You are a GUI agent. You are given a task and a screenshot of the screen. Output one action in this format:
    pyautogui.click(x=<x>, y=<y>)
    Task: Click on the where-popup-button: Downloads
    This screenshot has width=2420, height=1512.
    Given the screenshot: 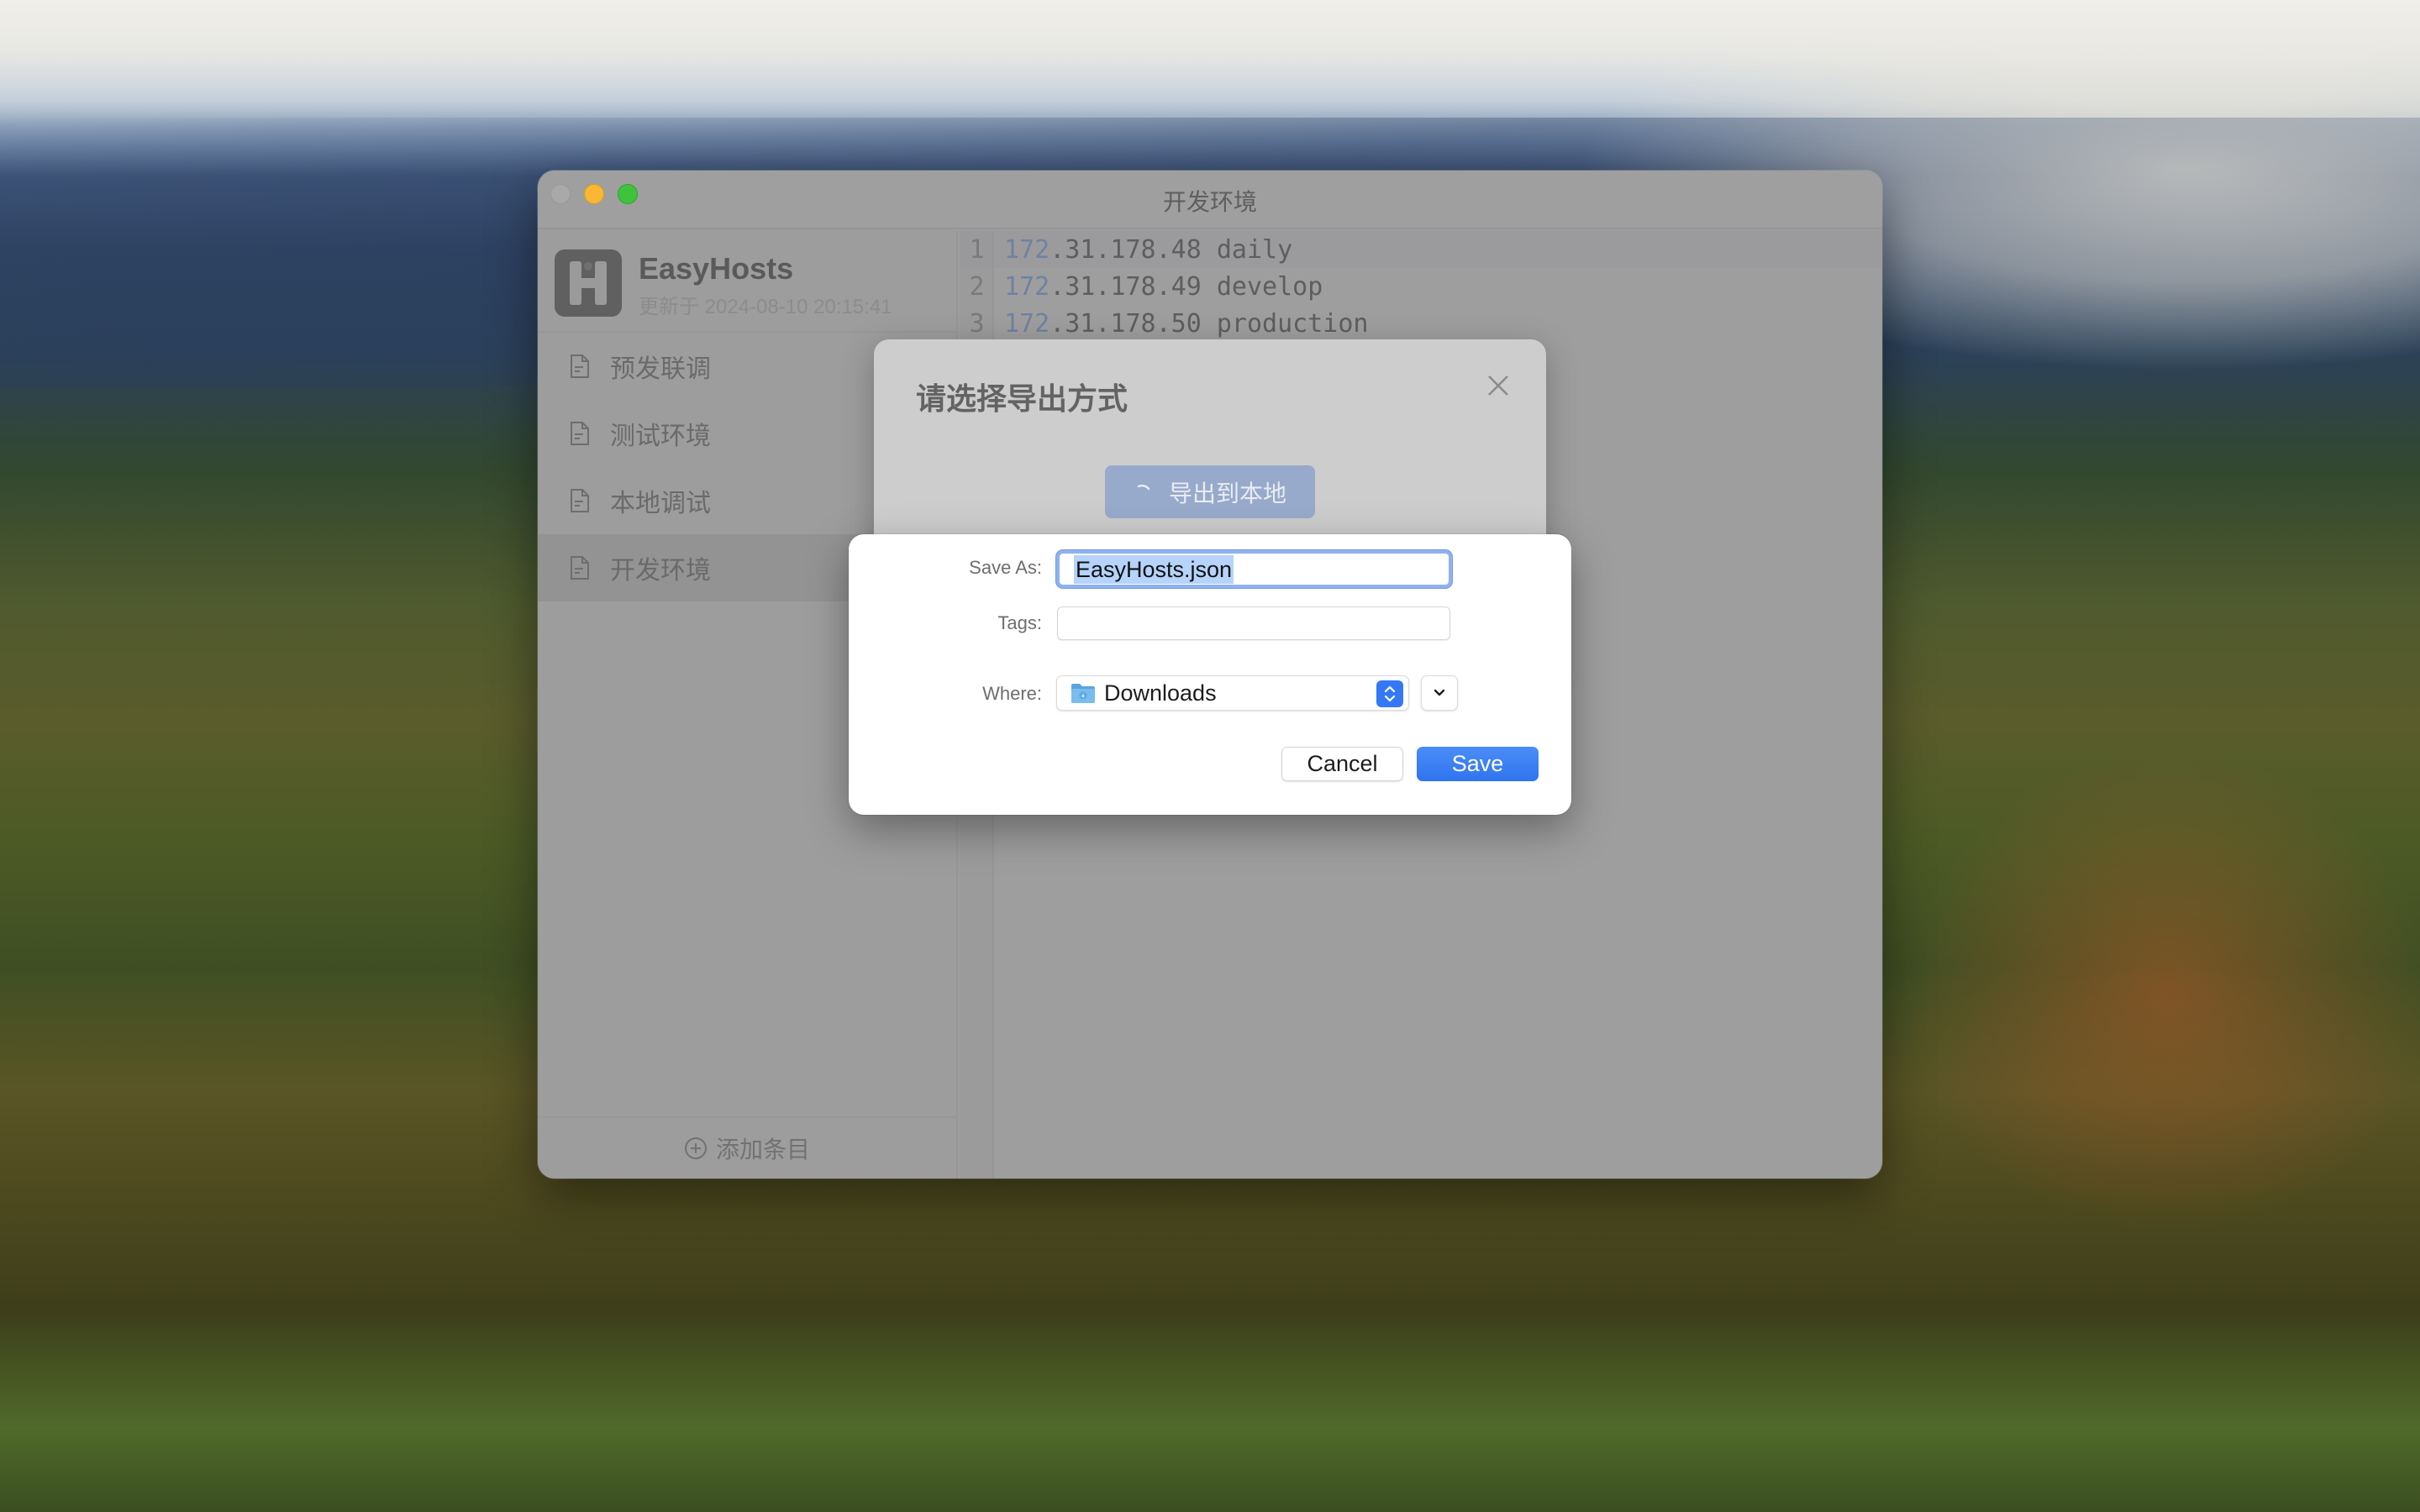 What is the action you would take?
    pyautogui.click(x=1232, y=693)
    